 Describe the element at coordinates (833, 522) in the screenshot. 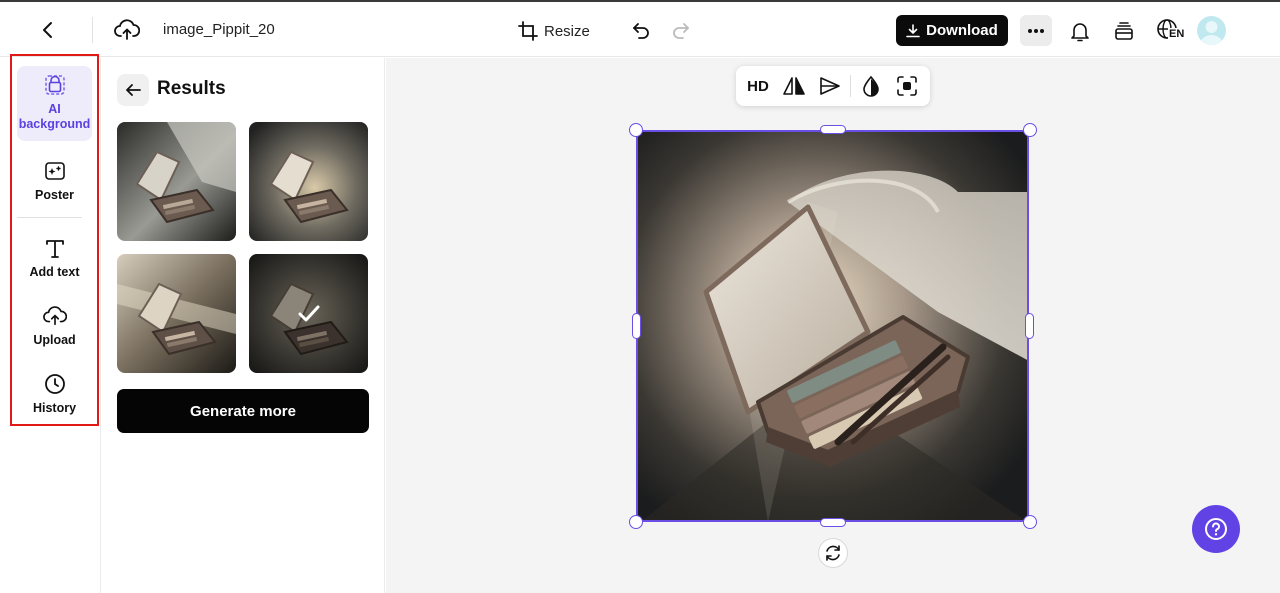

I see `resize-handle-bottom` at that location.